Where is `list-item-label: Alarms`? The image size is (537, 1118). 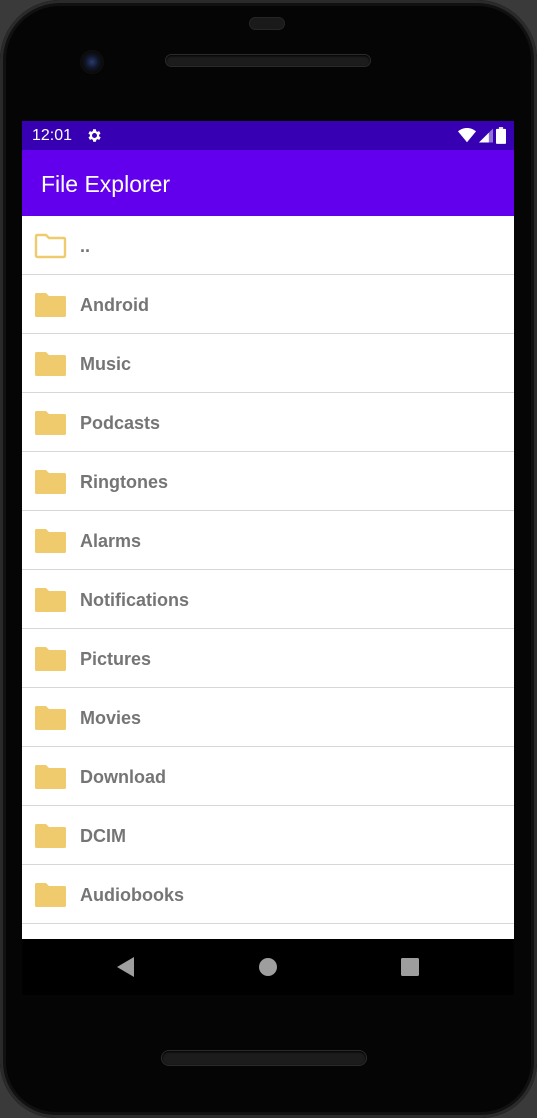 list-item-label: Alarms is located at coordinates (111, 541).